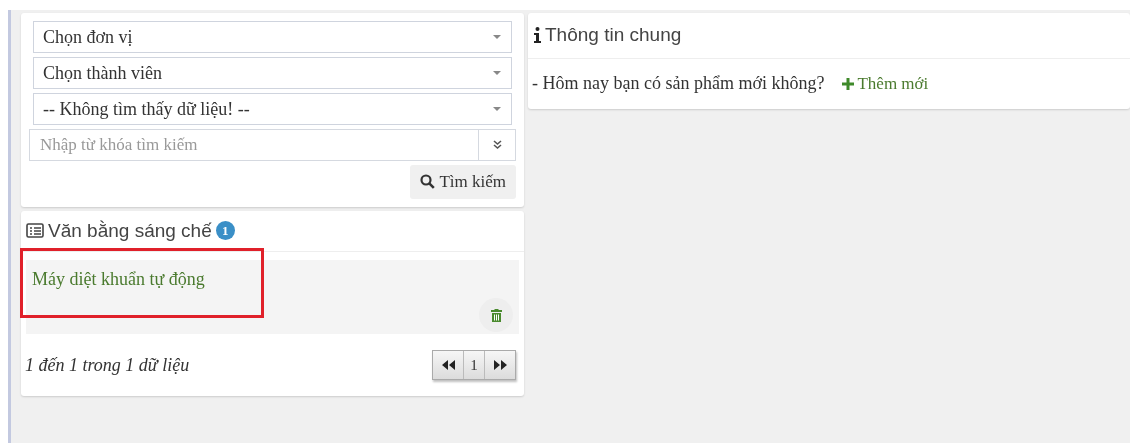 The width and height of the screenshot is (1130, 443). I want to click on select-field: Chọn đơn vị, so click(272, 37).